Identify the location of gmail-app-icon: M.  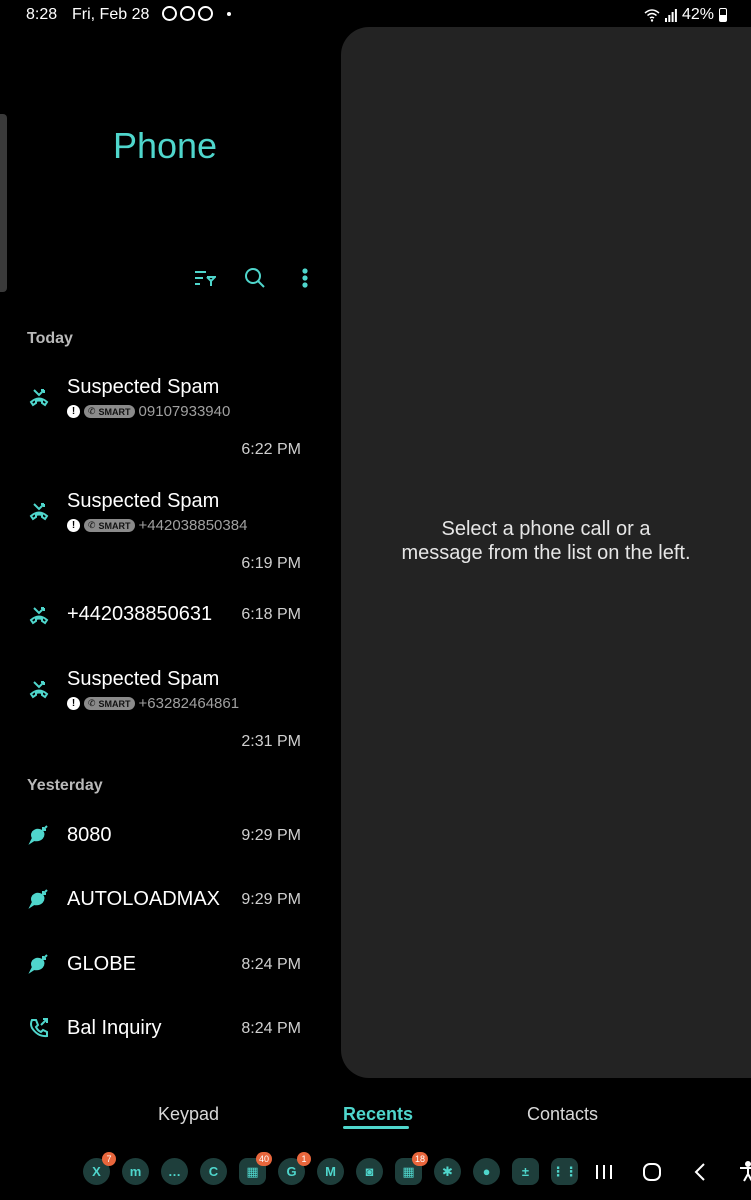
(330, 1171).